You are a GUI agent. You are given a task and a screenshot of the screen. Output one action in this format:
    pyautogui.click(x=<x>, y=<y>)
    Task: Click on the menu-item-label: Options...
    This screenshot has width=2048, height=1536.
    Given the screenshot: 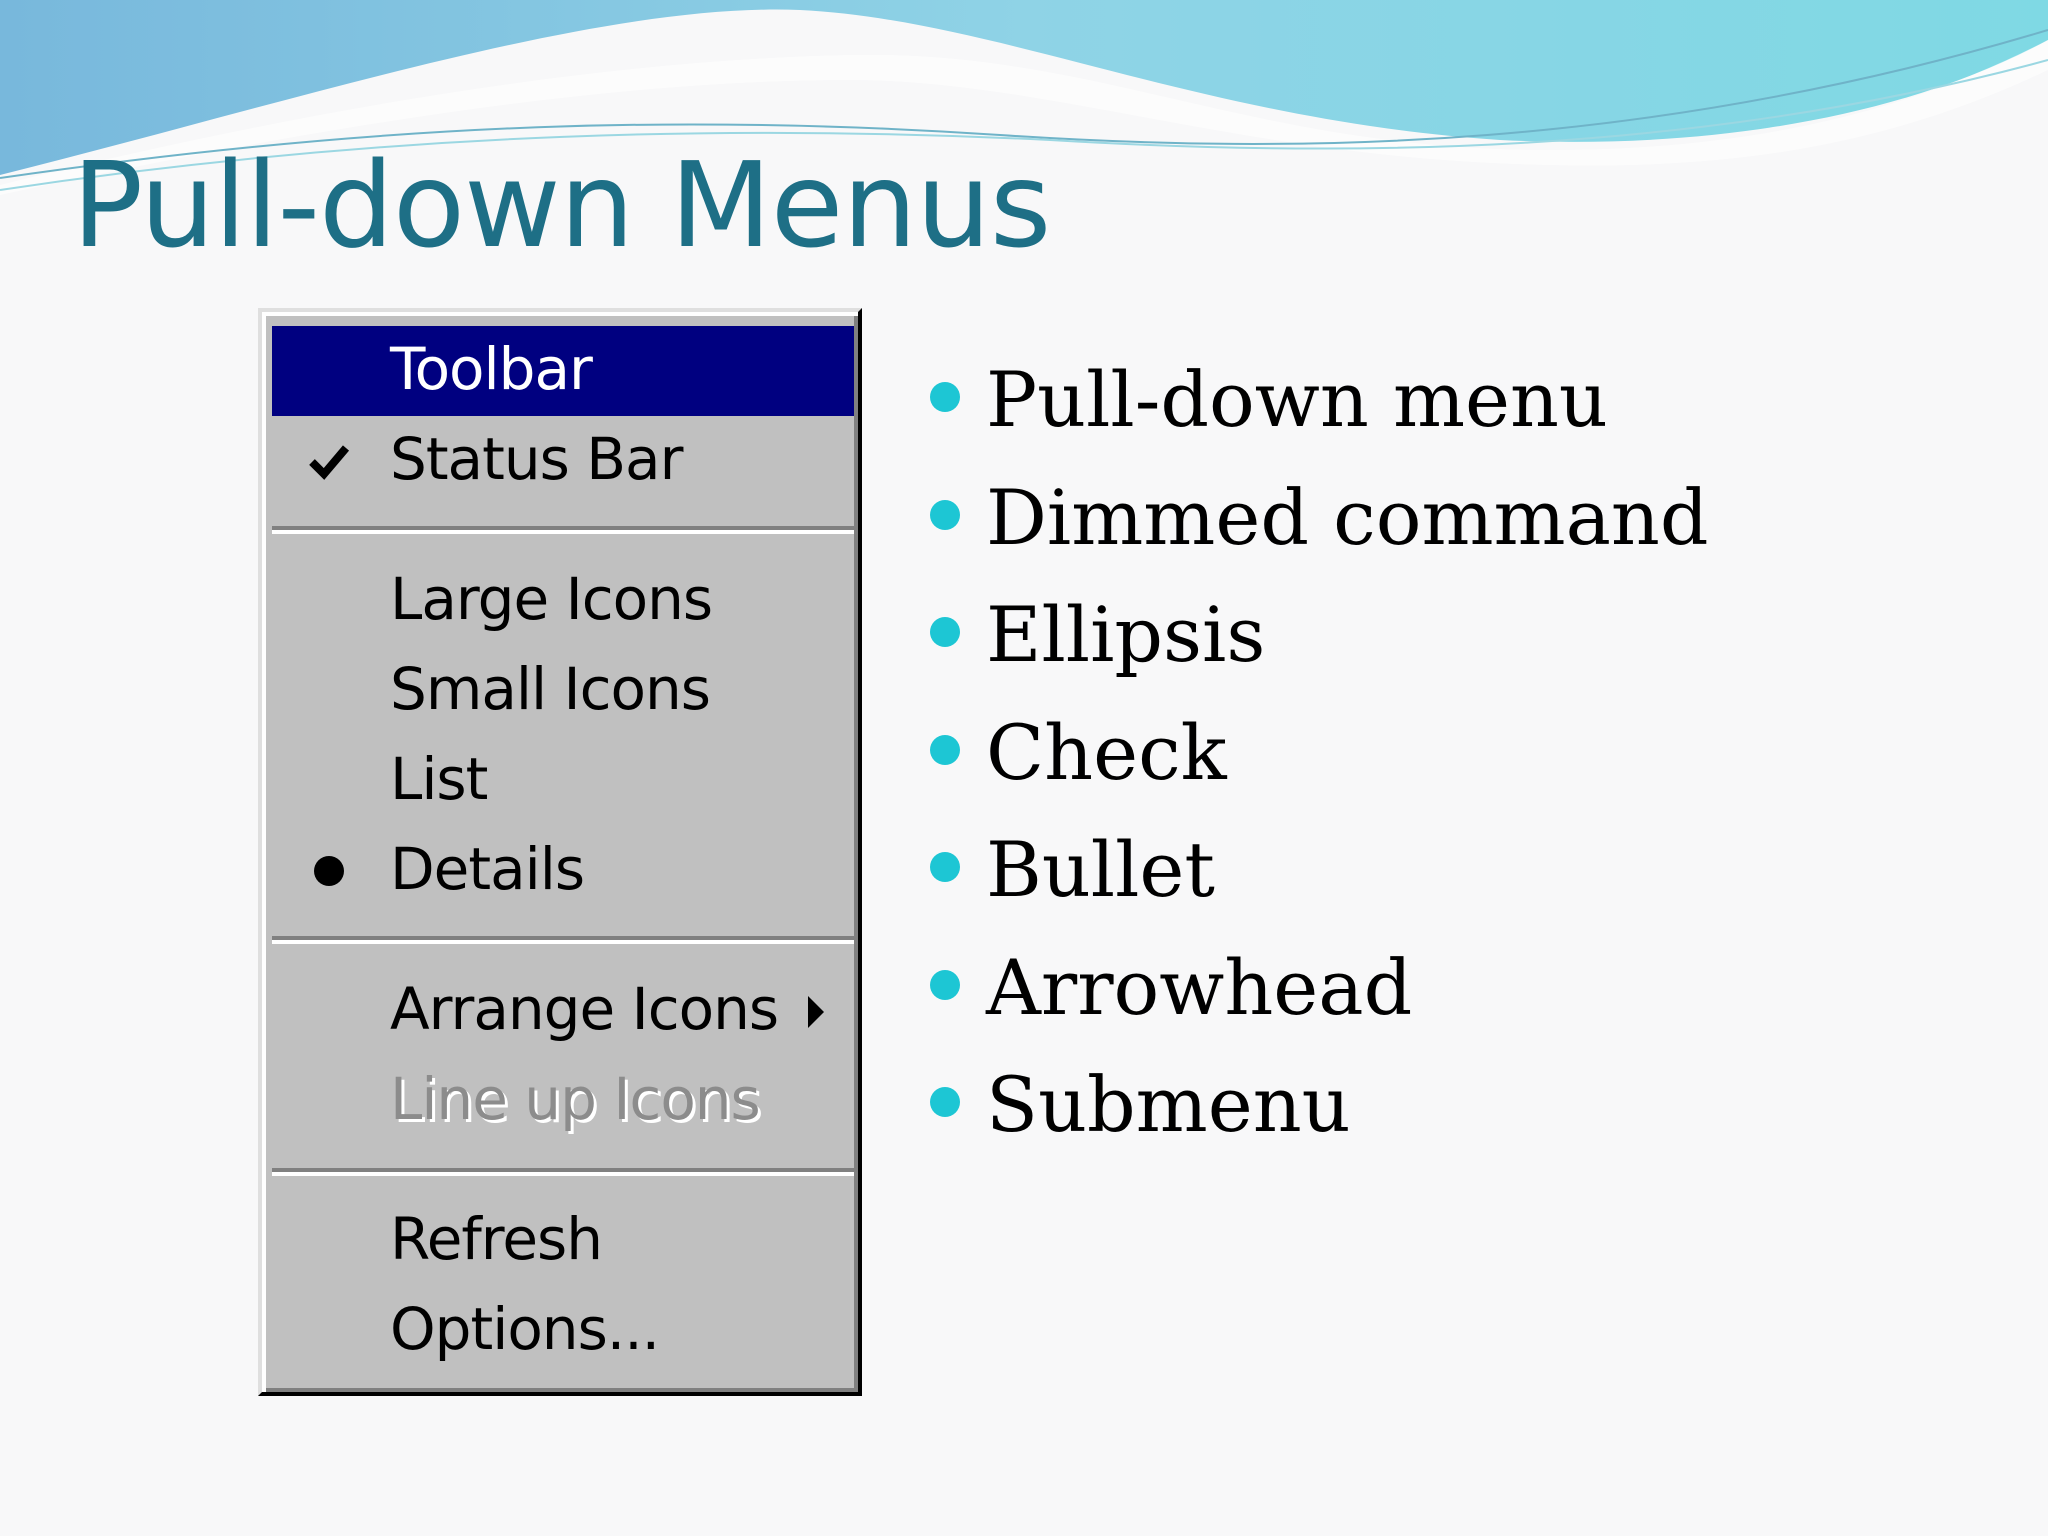 What is the action you would take?
    pyautogui.click(x=525, y=1329)
    